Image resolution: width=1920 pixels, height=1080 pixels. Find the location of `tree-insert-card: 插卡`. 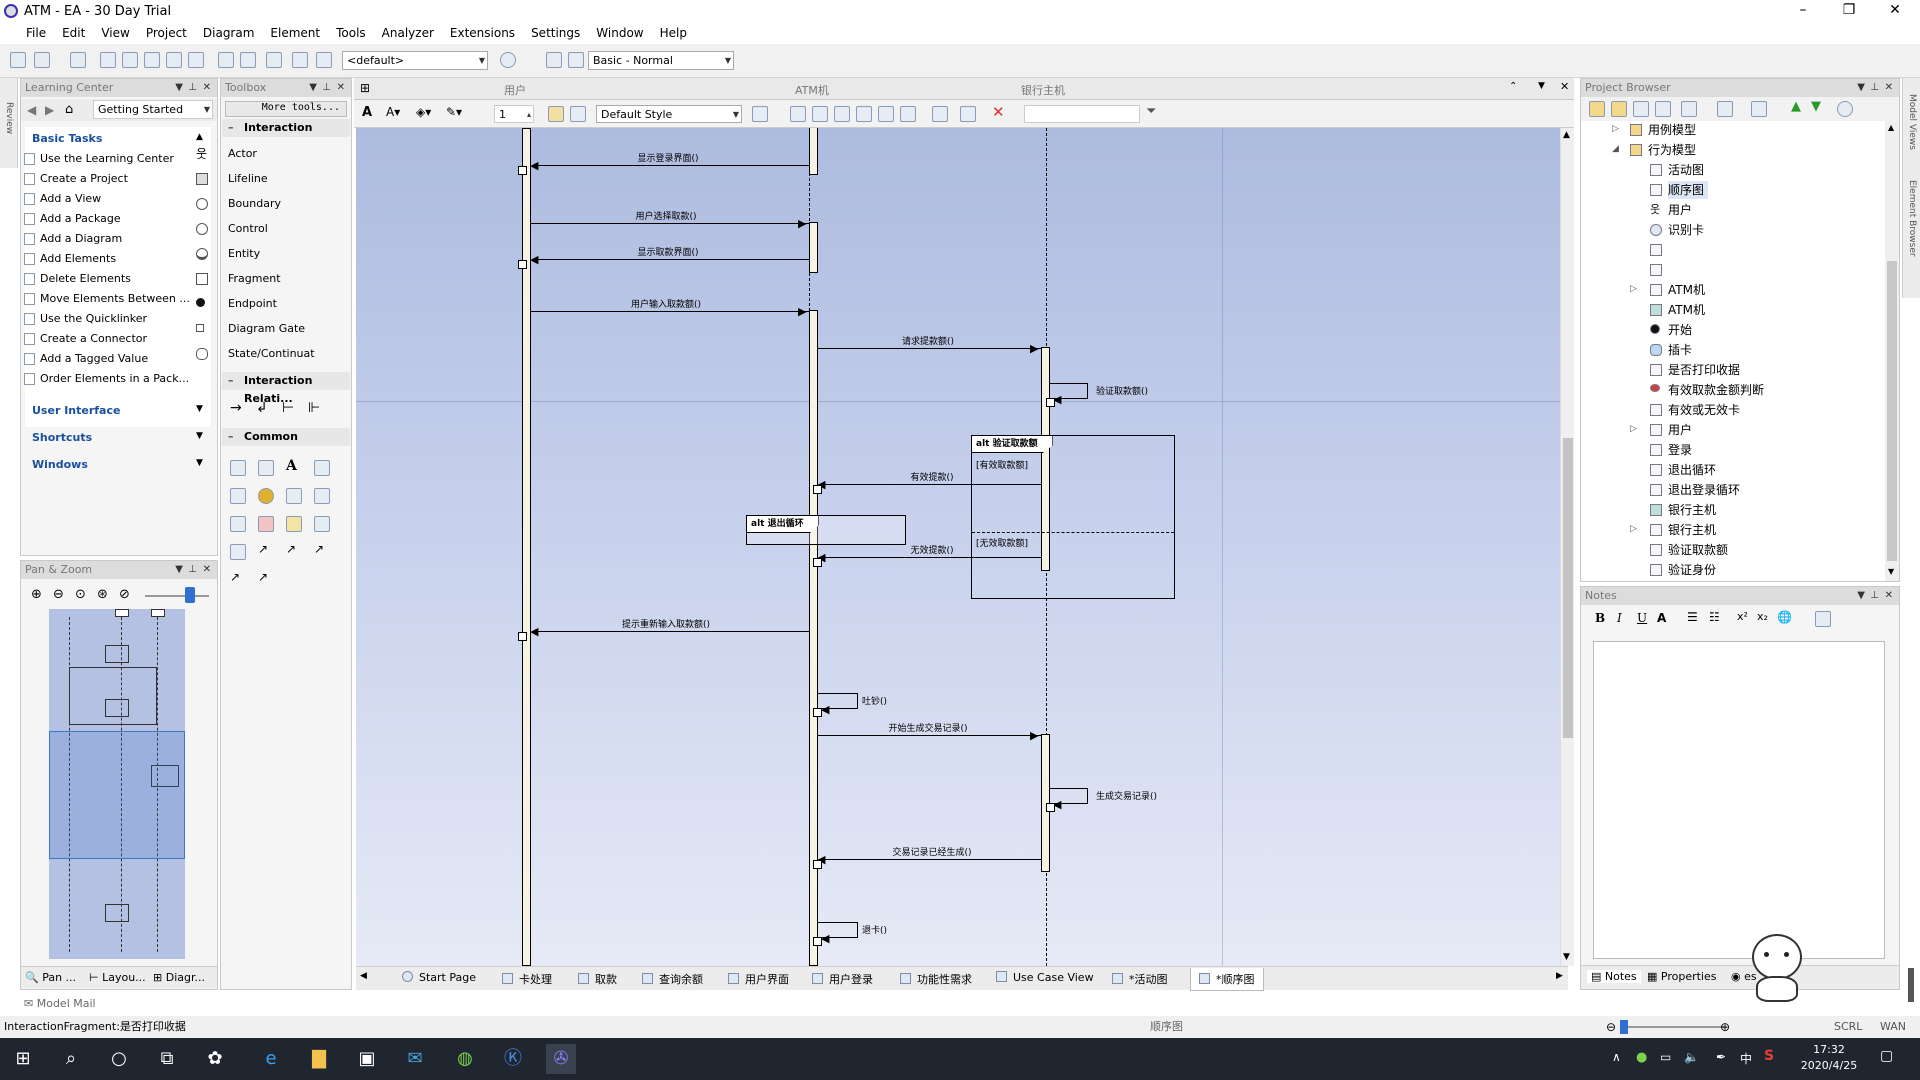

tree-insert-card: 插卡 is located at coordinates (1671, 350).